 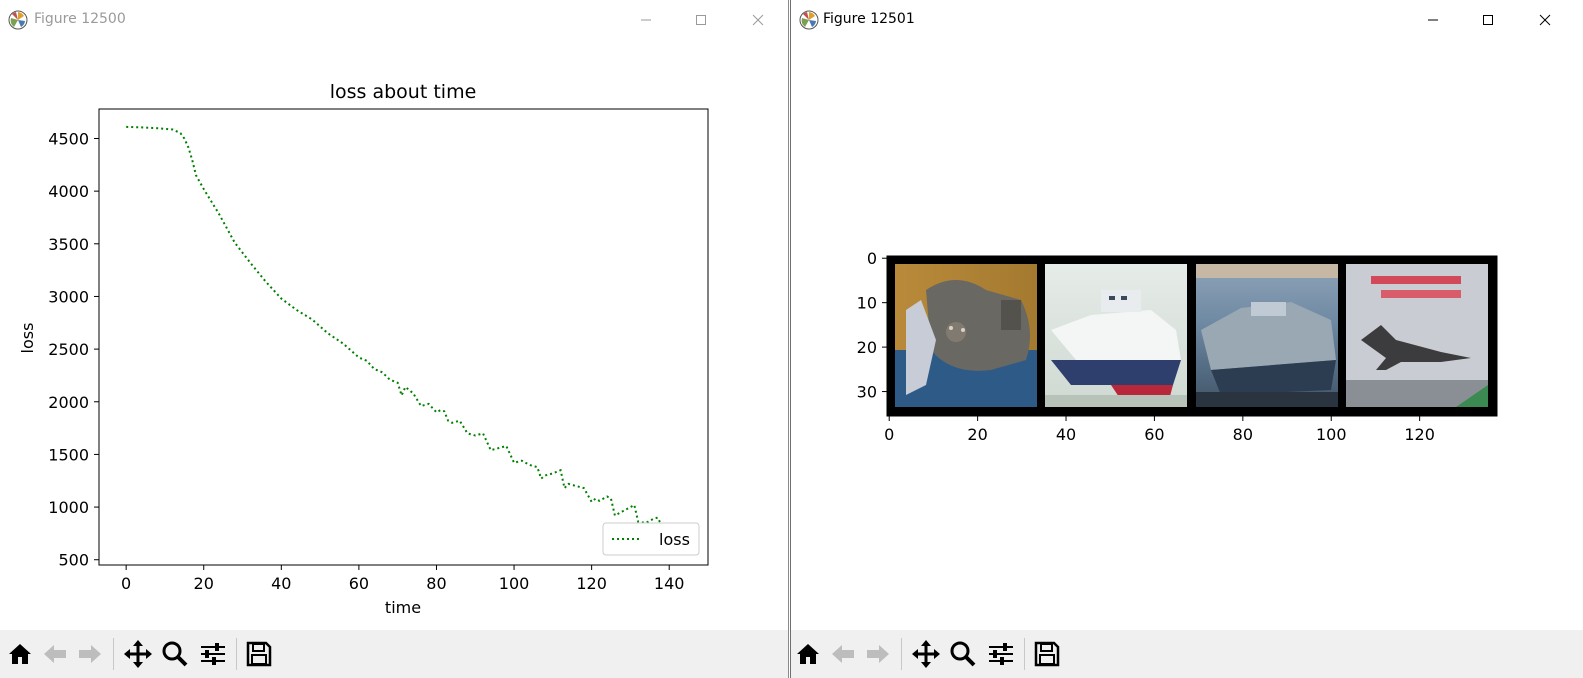 I want to click on legend-label: loss, so click(x=674, y=539).